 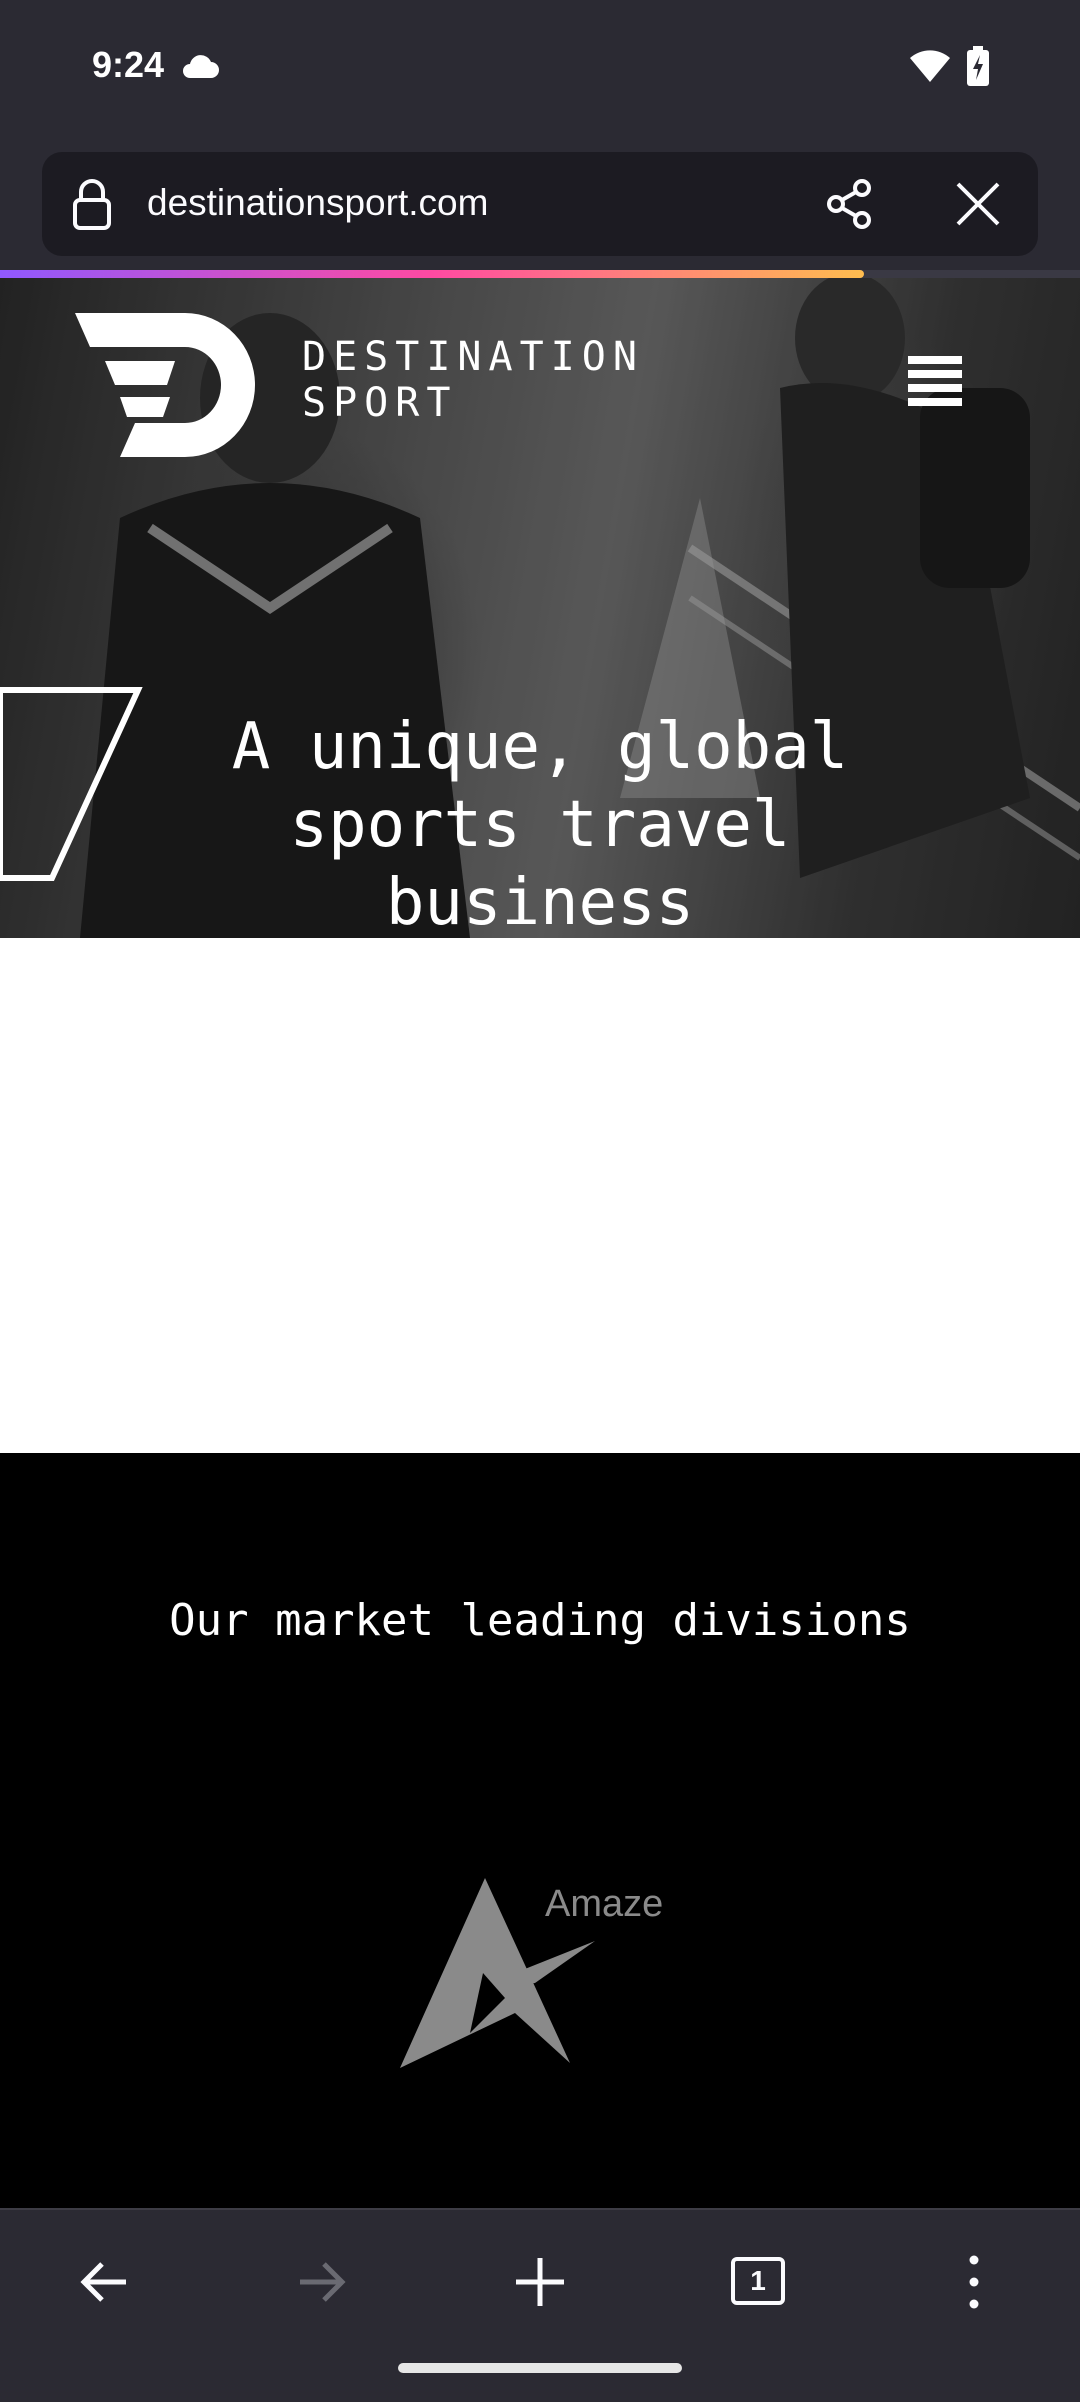 What do you see at coordinates (175, 388) in the screenshot?
I see `destination-sport-logo` at bounding box center [175, 388].